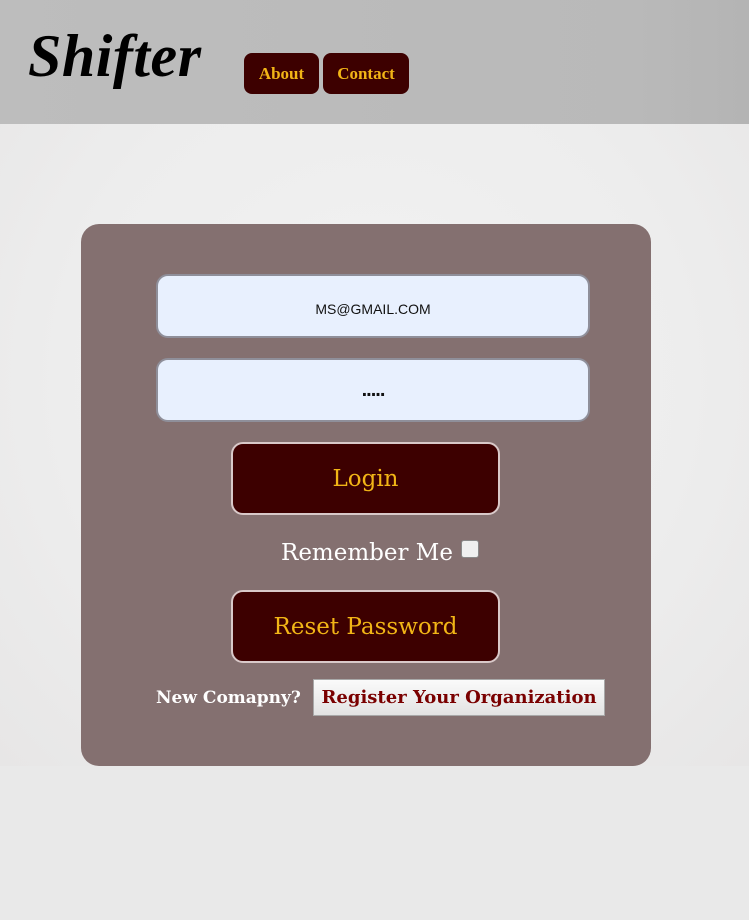  What do you see at coordinates (373, 306) in the screenshot?
I see `email-field: MS@GMAIL.COM` at bounding box center [373, 306].